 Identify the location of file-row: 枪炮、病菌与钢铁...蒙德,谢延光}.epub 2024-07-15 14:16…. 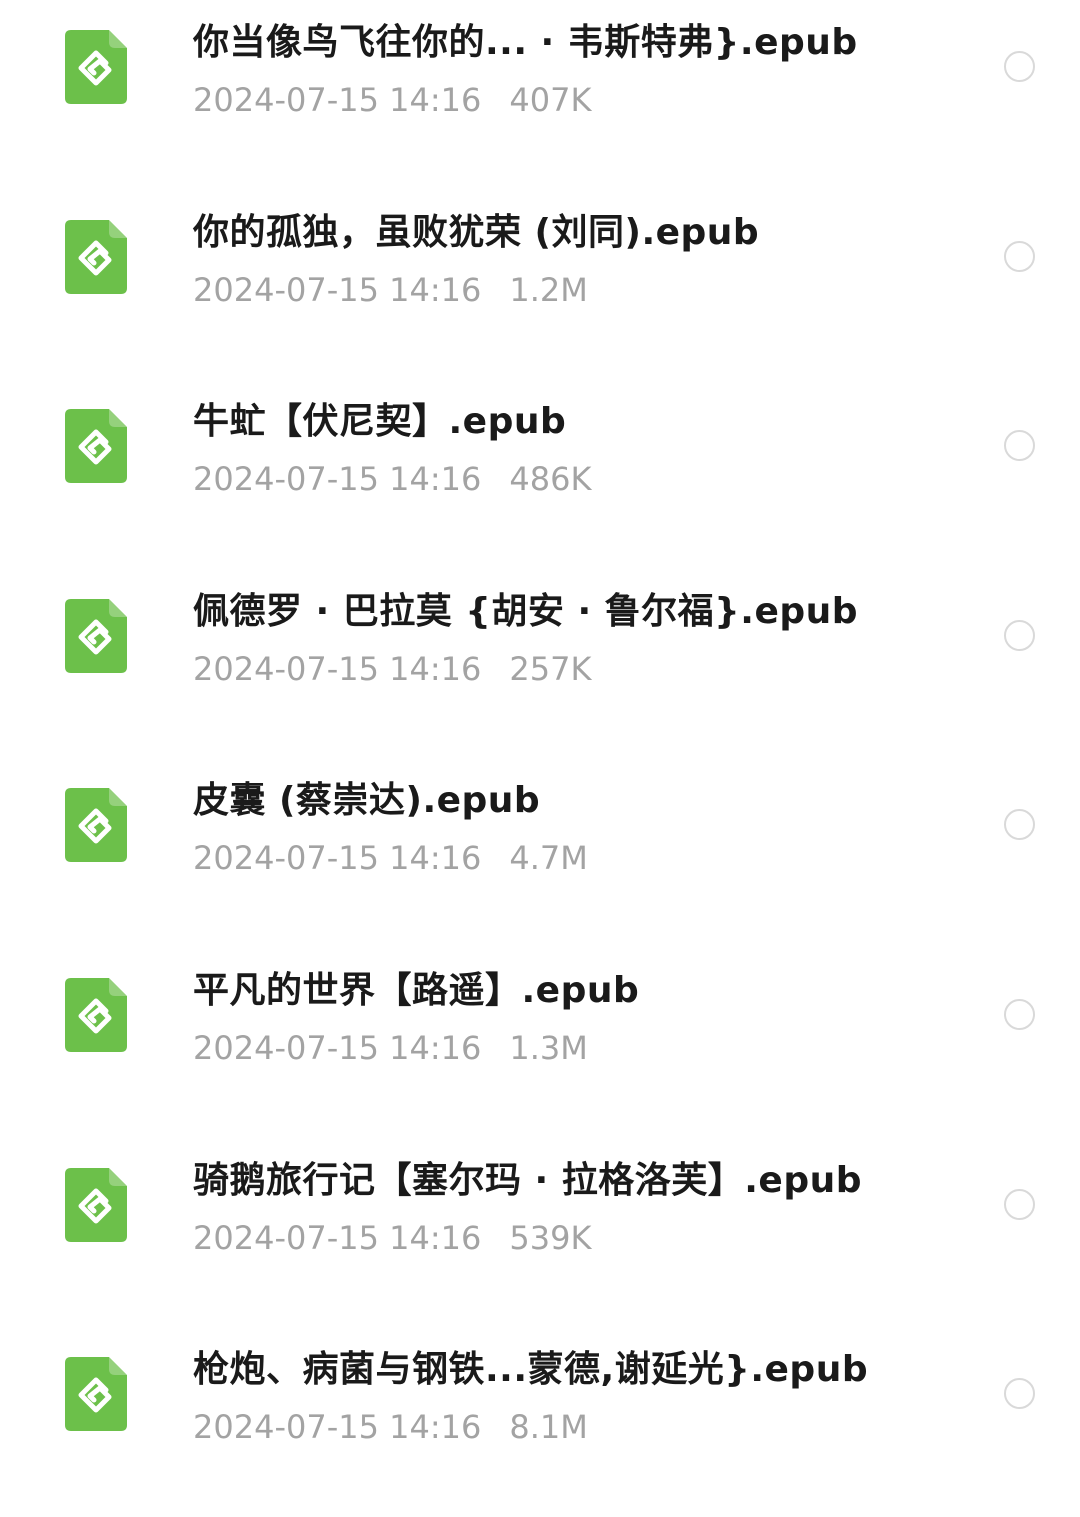
(540, 1422).